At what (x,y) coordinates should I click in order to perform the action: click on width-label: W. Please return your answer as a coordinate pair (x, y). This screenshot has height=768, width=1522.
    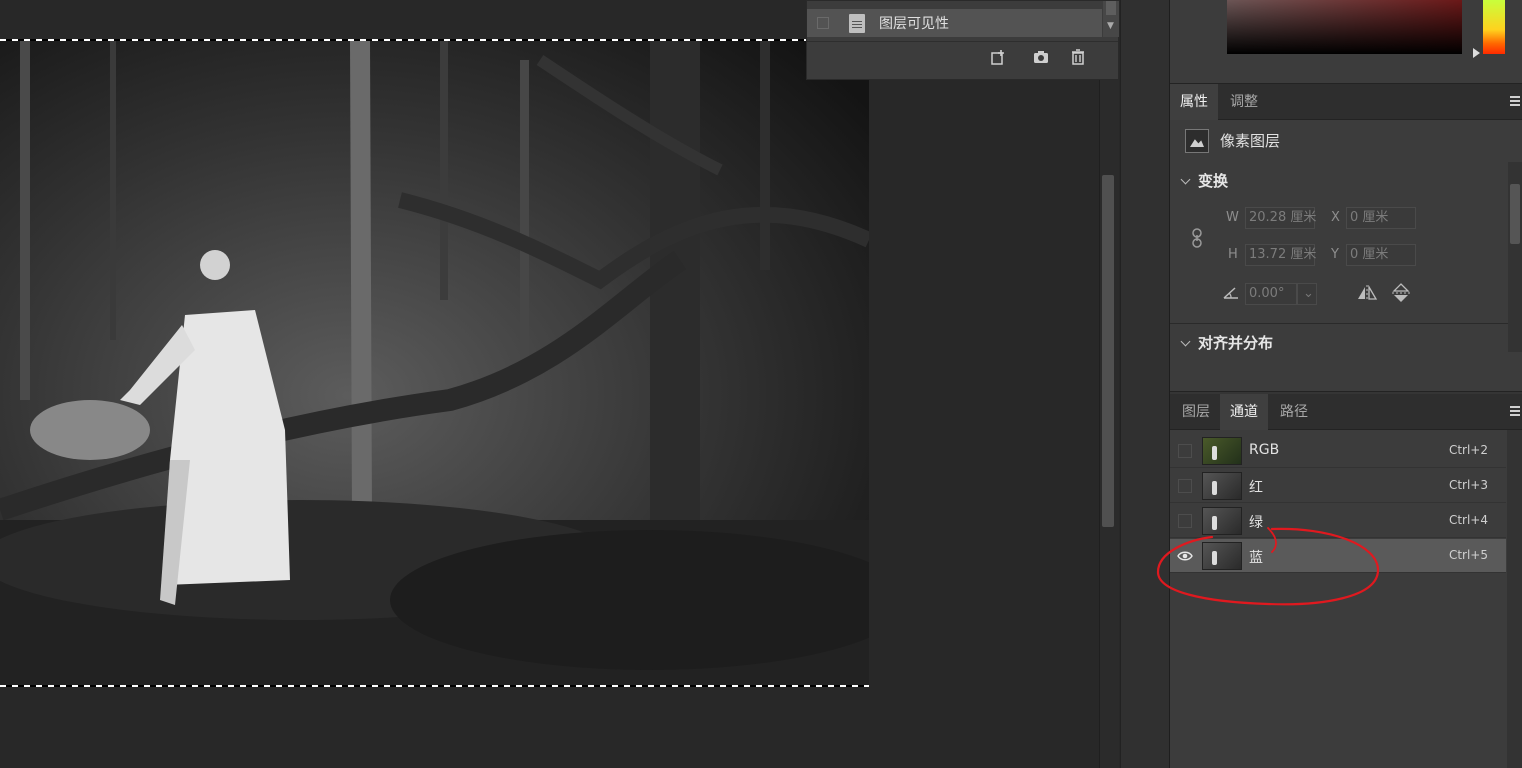
    Looking at the image, I should click on (1232, 217).